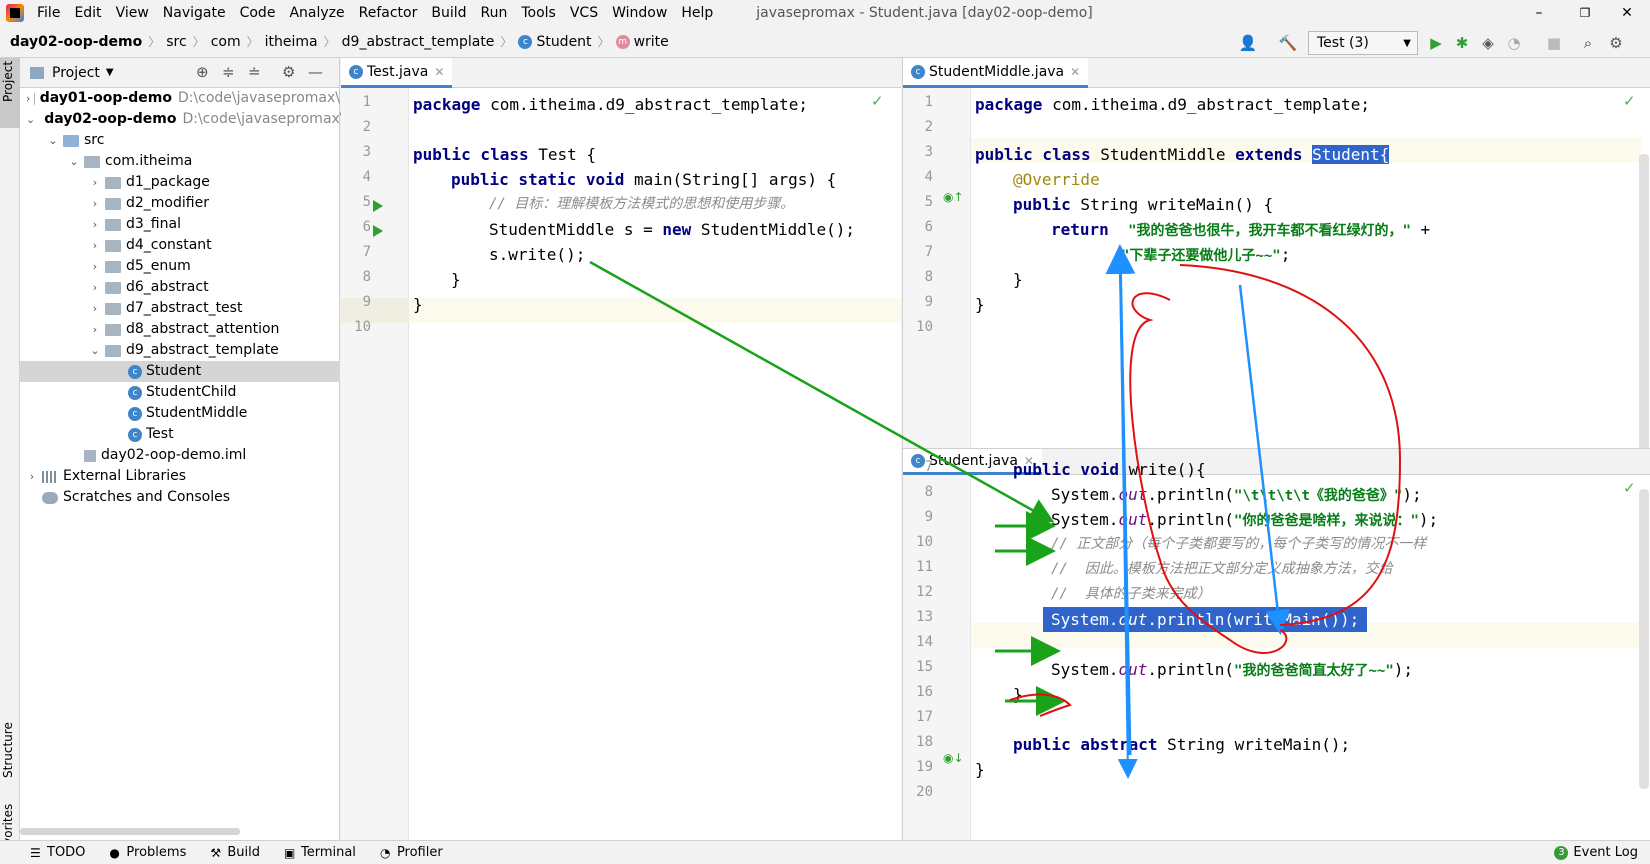  What do you see at coordinates (953, 758) in the screenshot?
I see `implemented-marker-icon: ◉↓` at bounding box center [953, 758].